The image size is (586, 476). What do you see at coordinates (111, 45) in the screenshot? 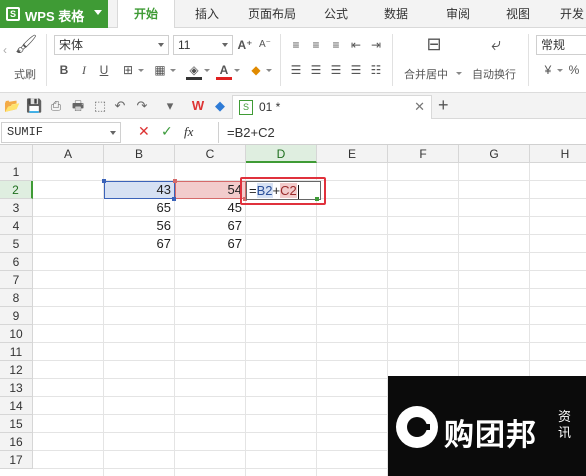
I see `font-name-select: 宋体` at bounding box center [111, 45].